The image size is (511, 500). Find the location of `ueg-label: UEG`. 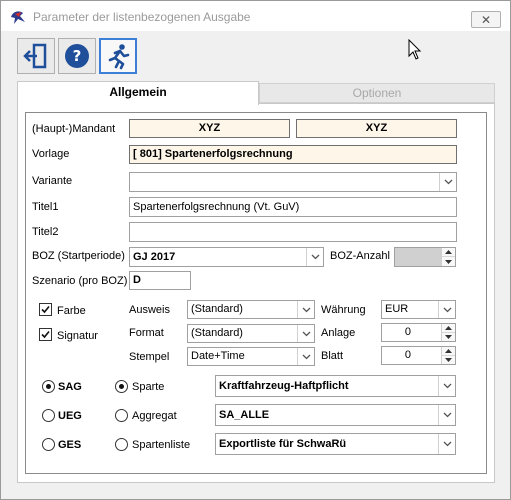

ueg-label: UEG is located at coordinates (70, 416).